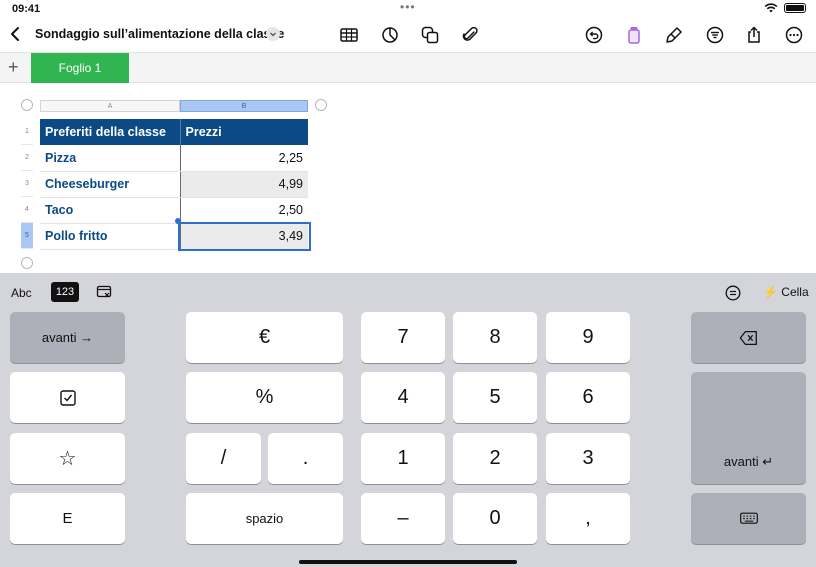 This screenshot has width=816, height=567. I want to click on cell-price: 2,50, so click(244, 210).